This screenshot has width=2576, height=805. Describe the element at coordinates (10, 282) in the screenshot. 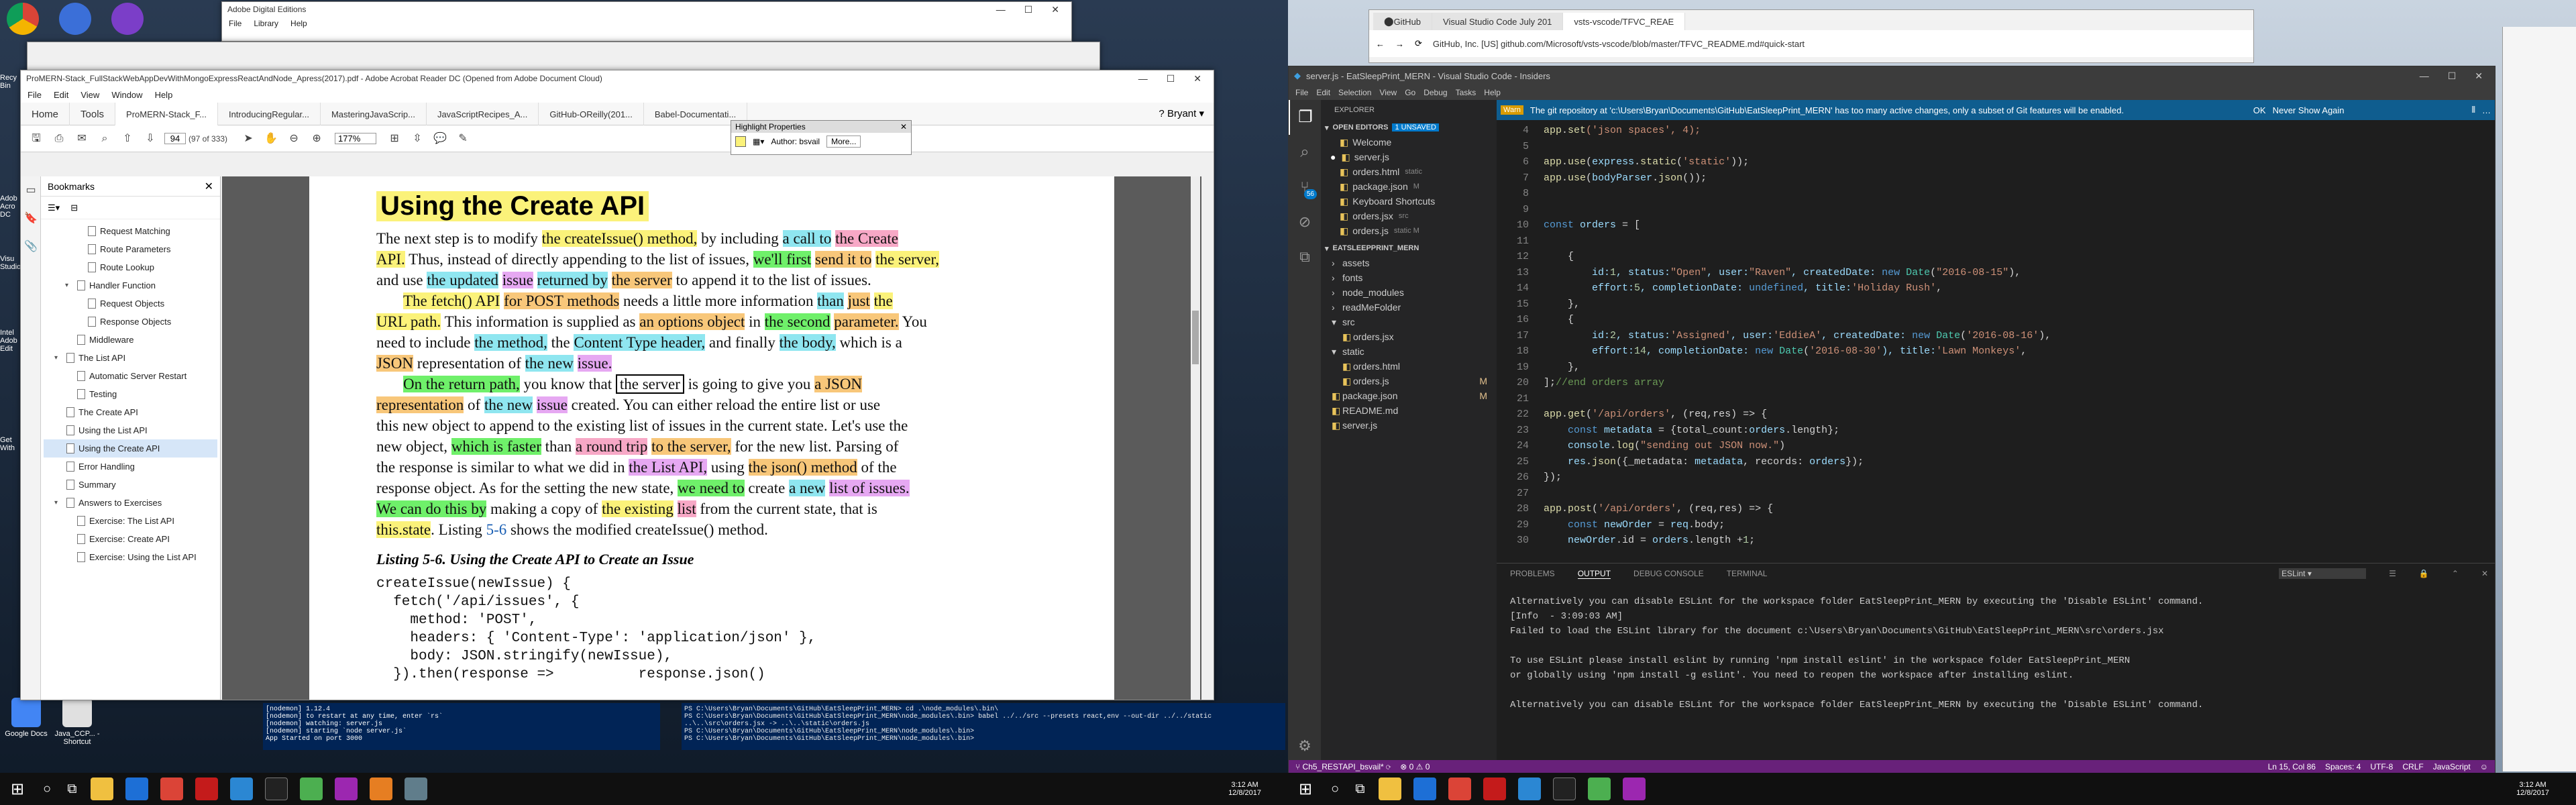

I see `desktop-label: Visu Studio` at that location.